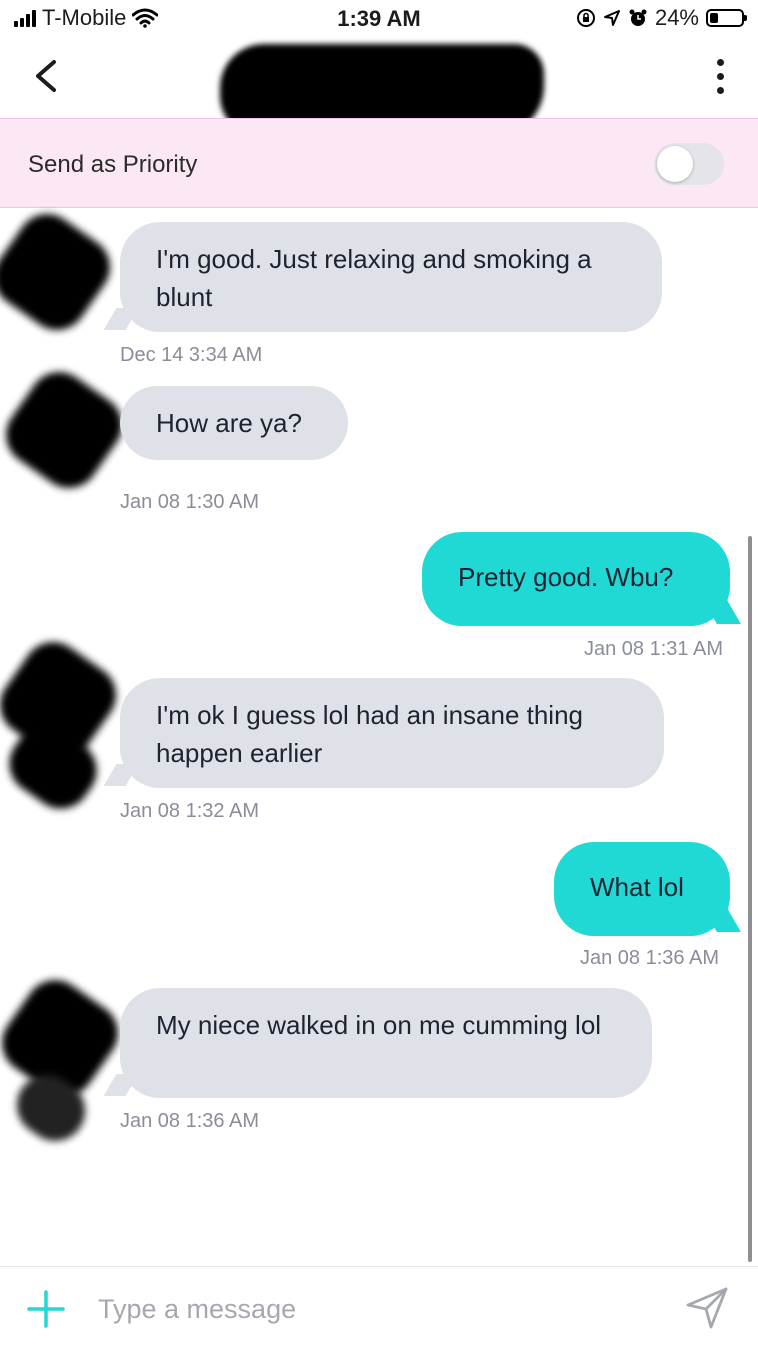  I want to click on conversation-header, so click(379, 88).